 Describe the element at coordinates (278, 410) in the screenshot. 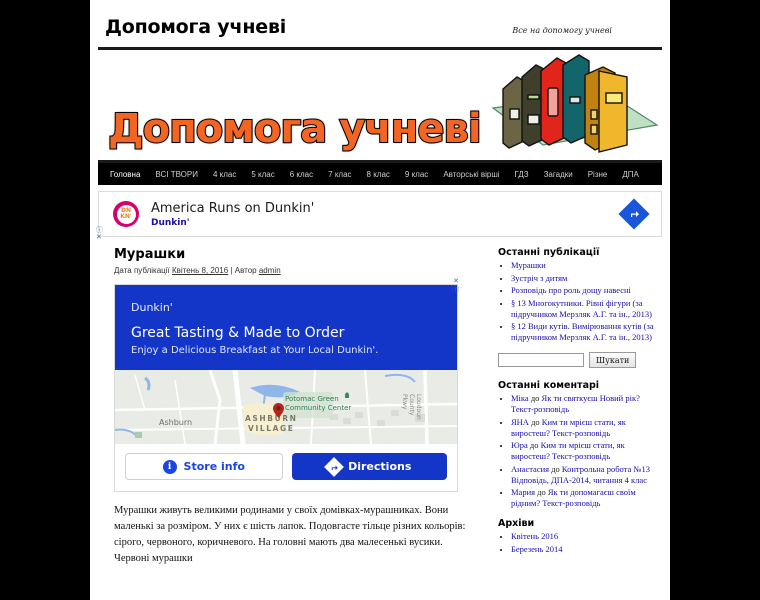

I see `map-pin-icon` at that location.